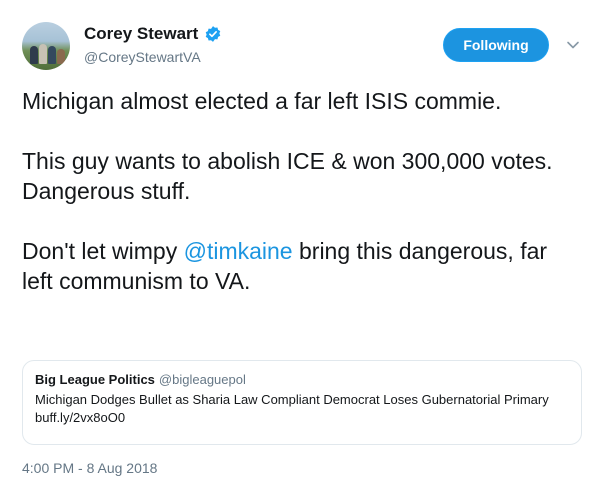 The image size is (605, 482). Describe the element at coordinates (95, 379) in the screenshot. I see `quoted-author-name: Big League Politics` at that location.